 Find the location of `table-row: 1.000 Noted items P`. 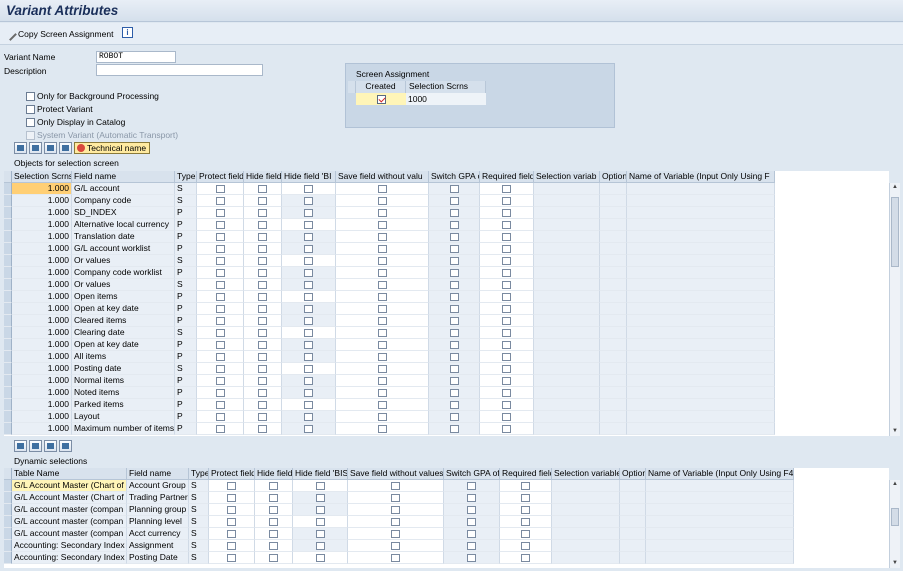

table-row: 1.000 Noted items P is located at coordinates (389, 393).